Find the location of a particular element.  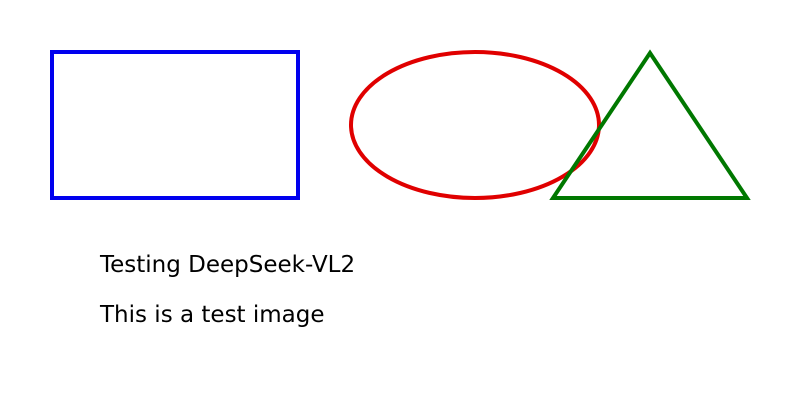

red-ellipse is located at coordinates (475, 125).